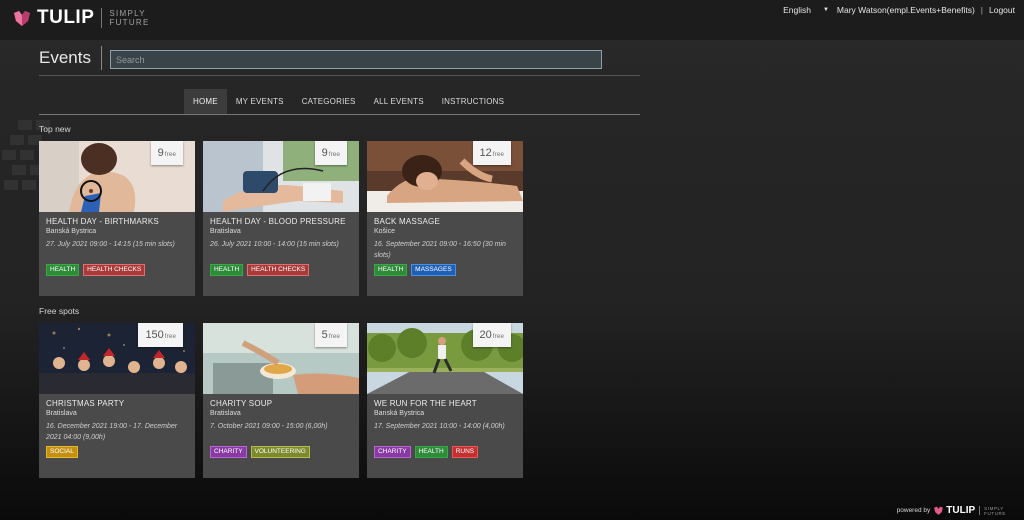 Image resolution: width=1024 pixels, height=520 pixels. What do you see at coordinates (826, 10) in the screenshot?
I see `caret-down-icon: ▼` at bounding box center [826, 10].